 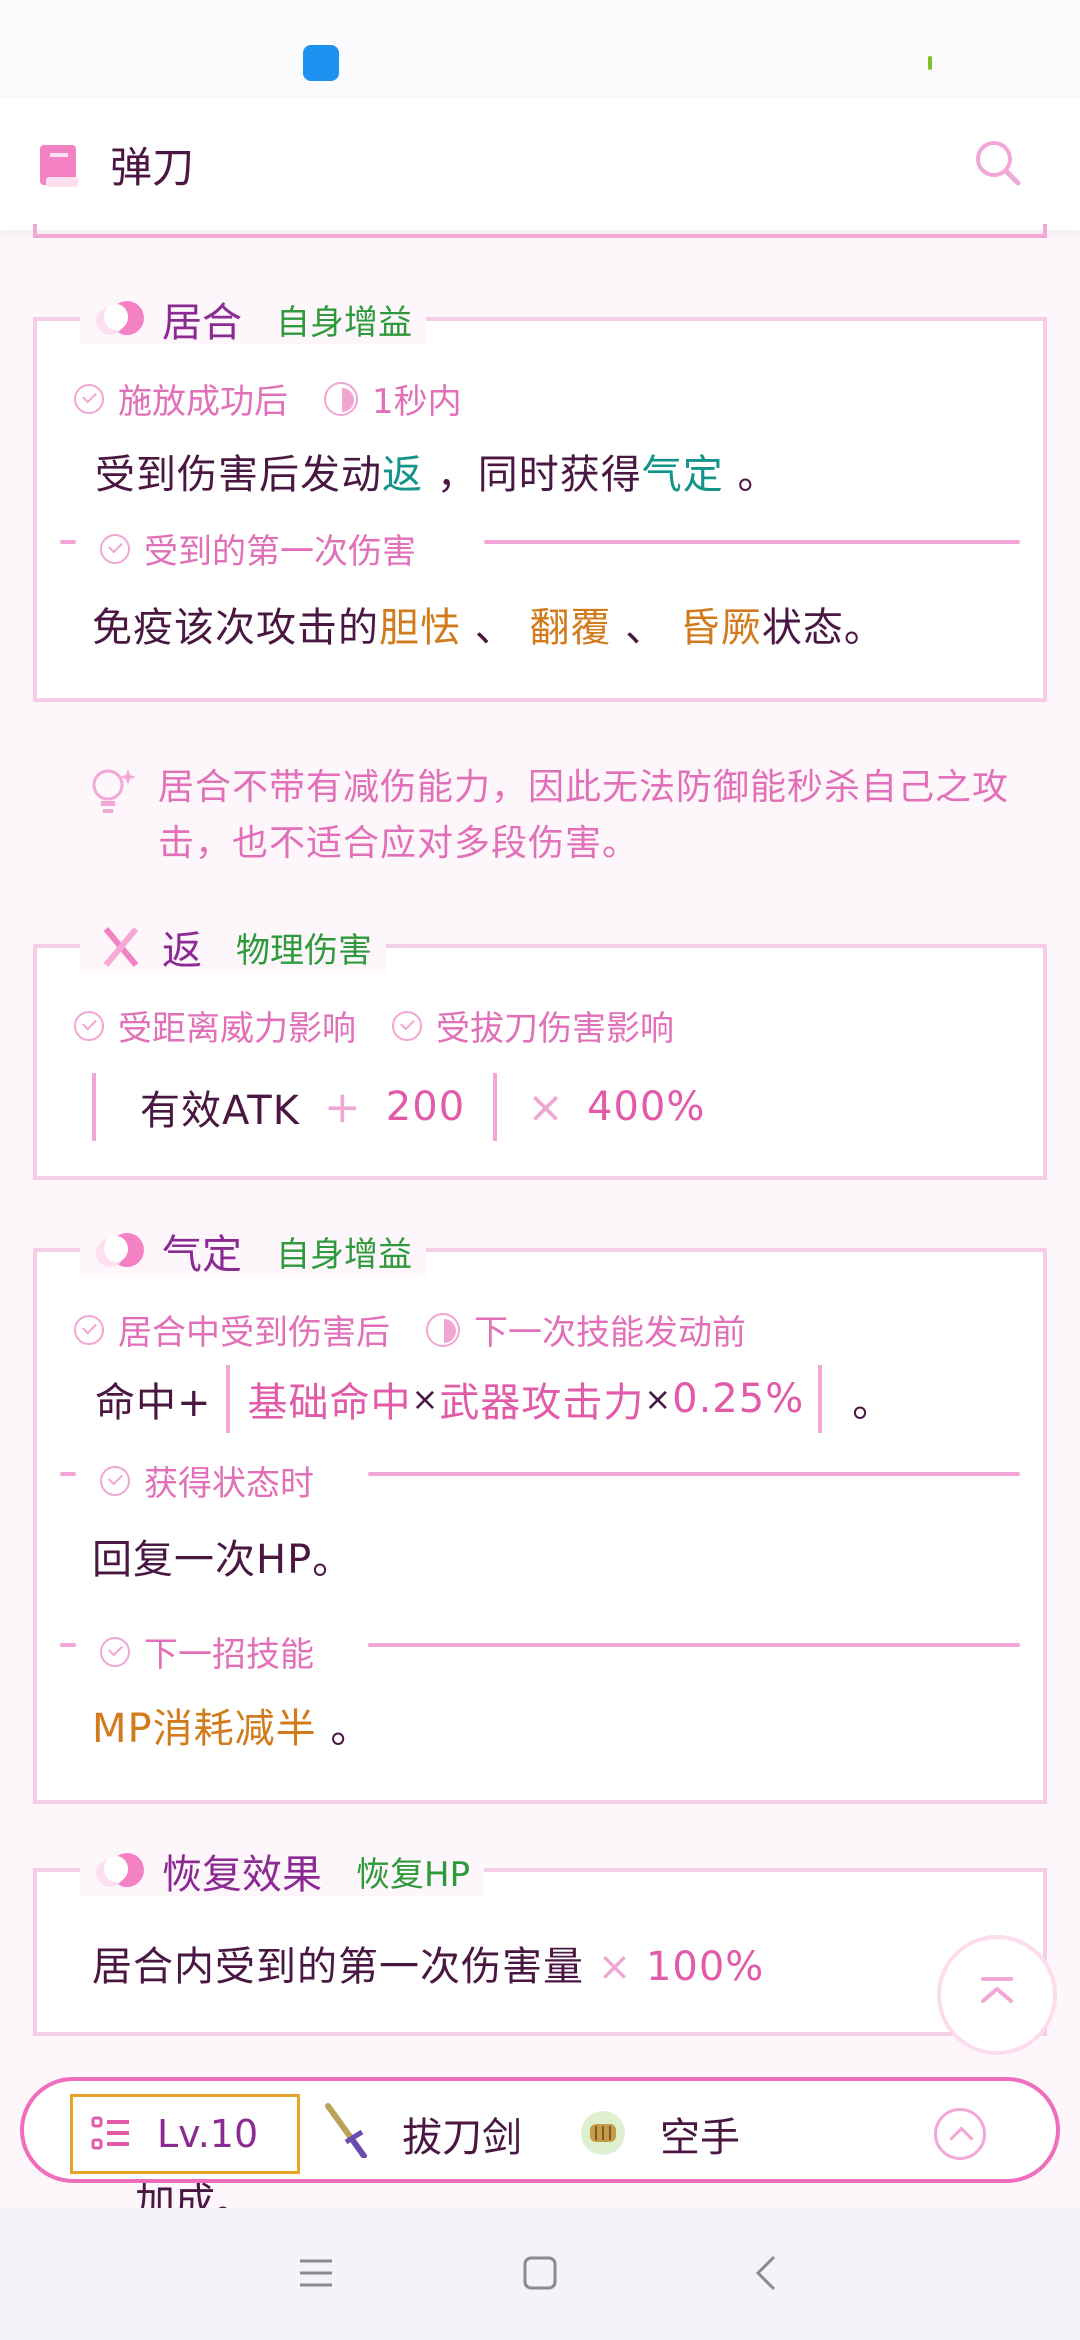 I want to click on crossed-swords-icon, so click(x=121, y=947).